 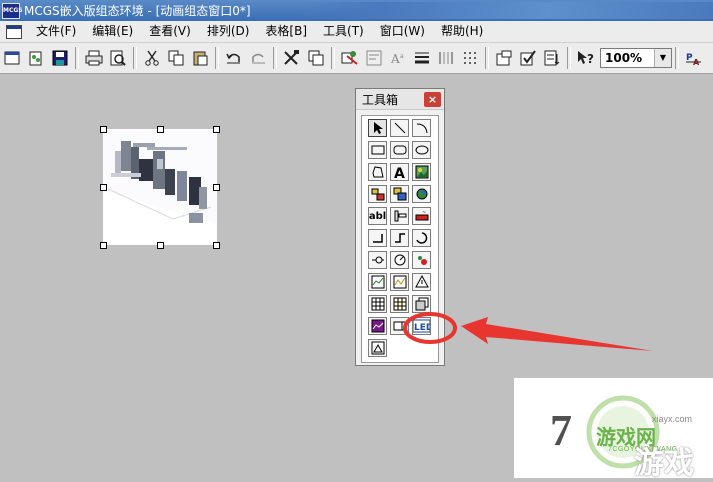 I want to click on rectangle-tool, so click(x=377, y=150).